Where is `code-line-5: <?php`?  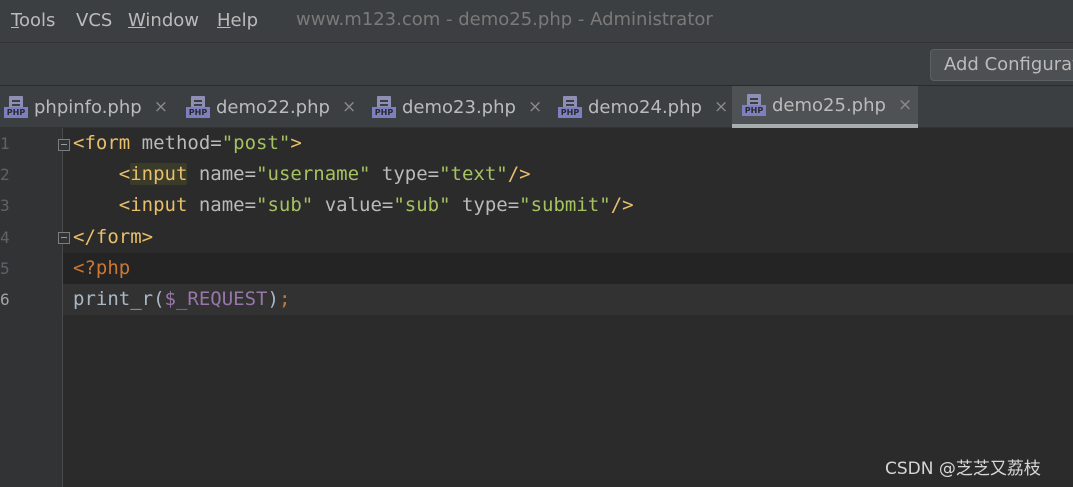 code-line-5: <?php is located at coordinates (101, 268).